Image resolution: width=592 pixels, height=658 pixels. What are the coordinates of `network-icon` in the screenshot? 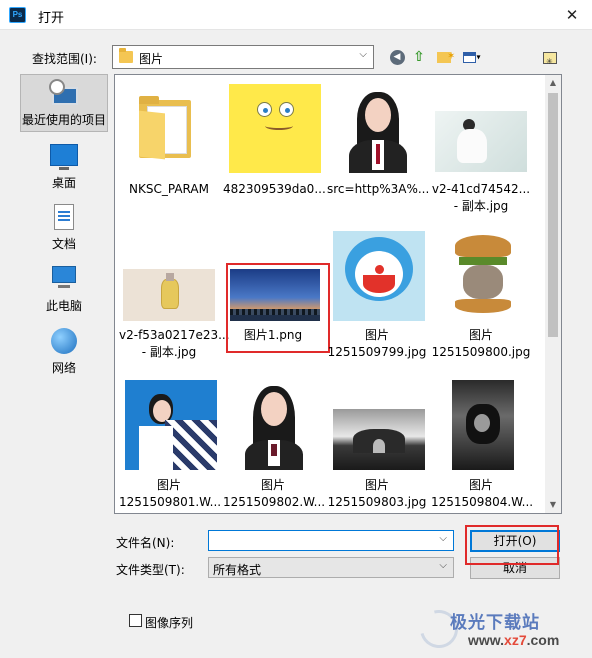 It's located at (64, 341).